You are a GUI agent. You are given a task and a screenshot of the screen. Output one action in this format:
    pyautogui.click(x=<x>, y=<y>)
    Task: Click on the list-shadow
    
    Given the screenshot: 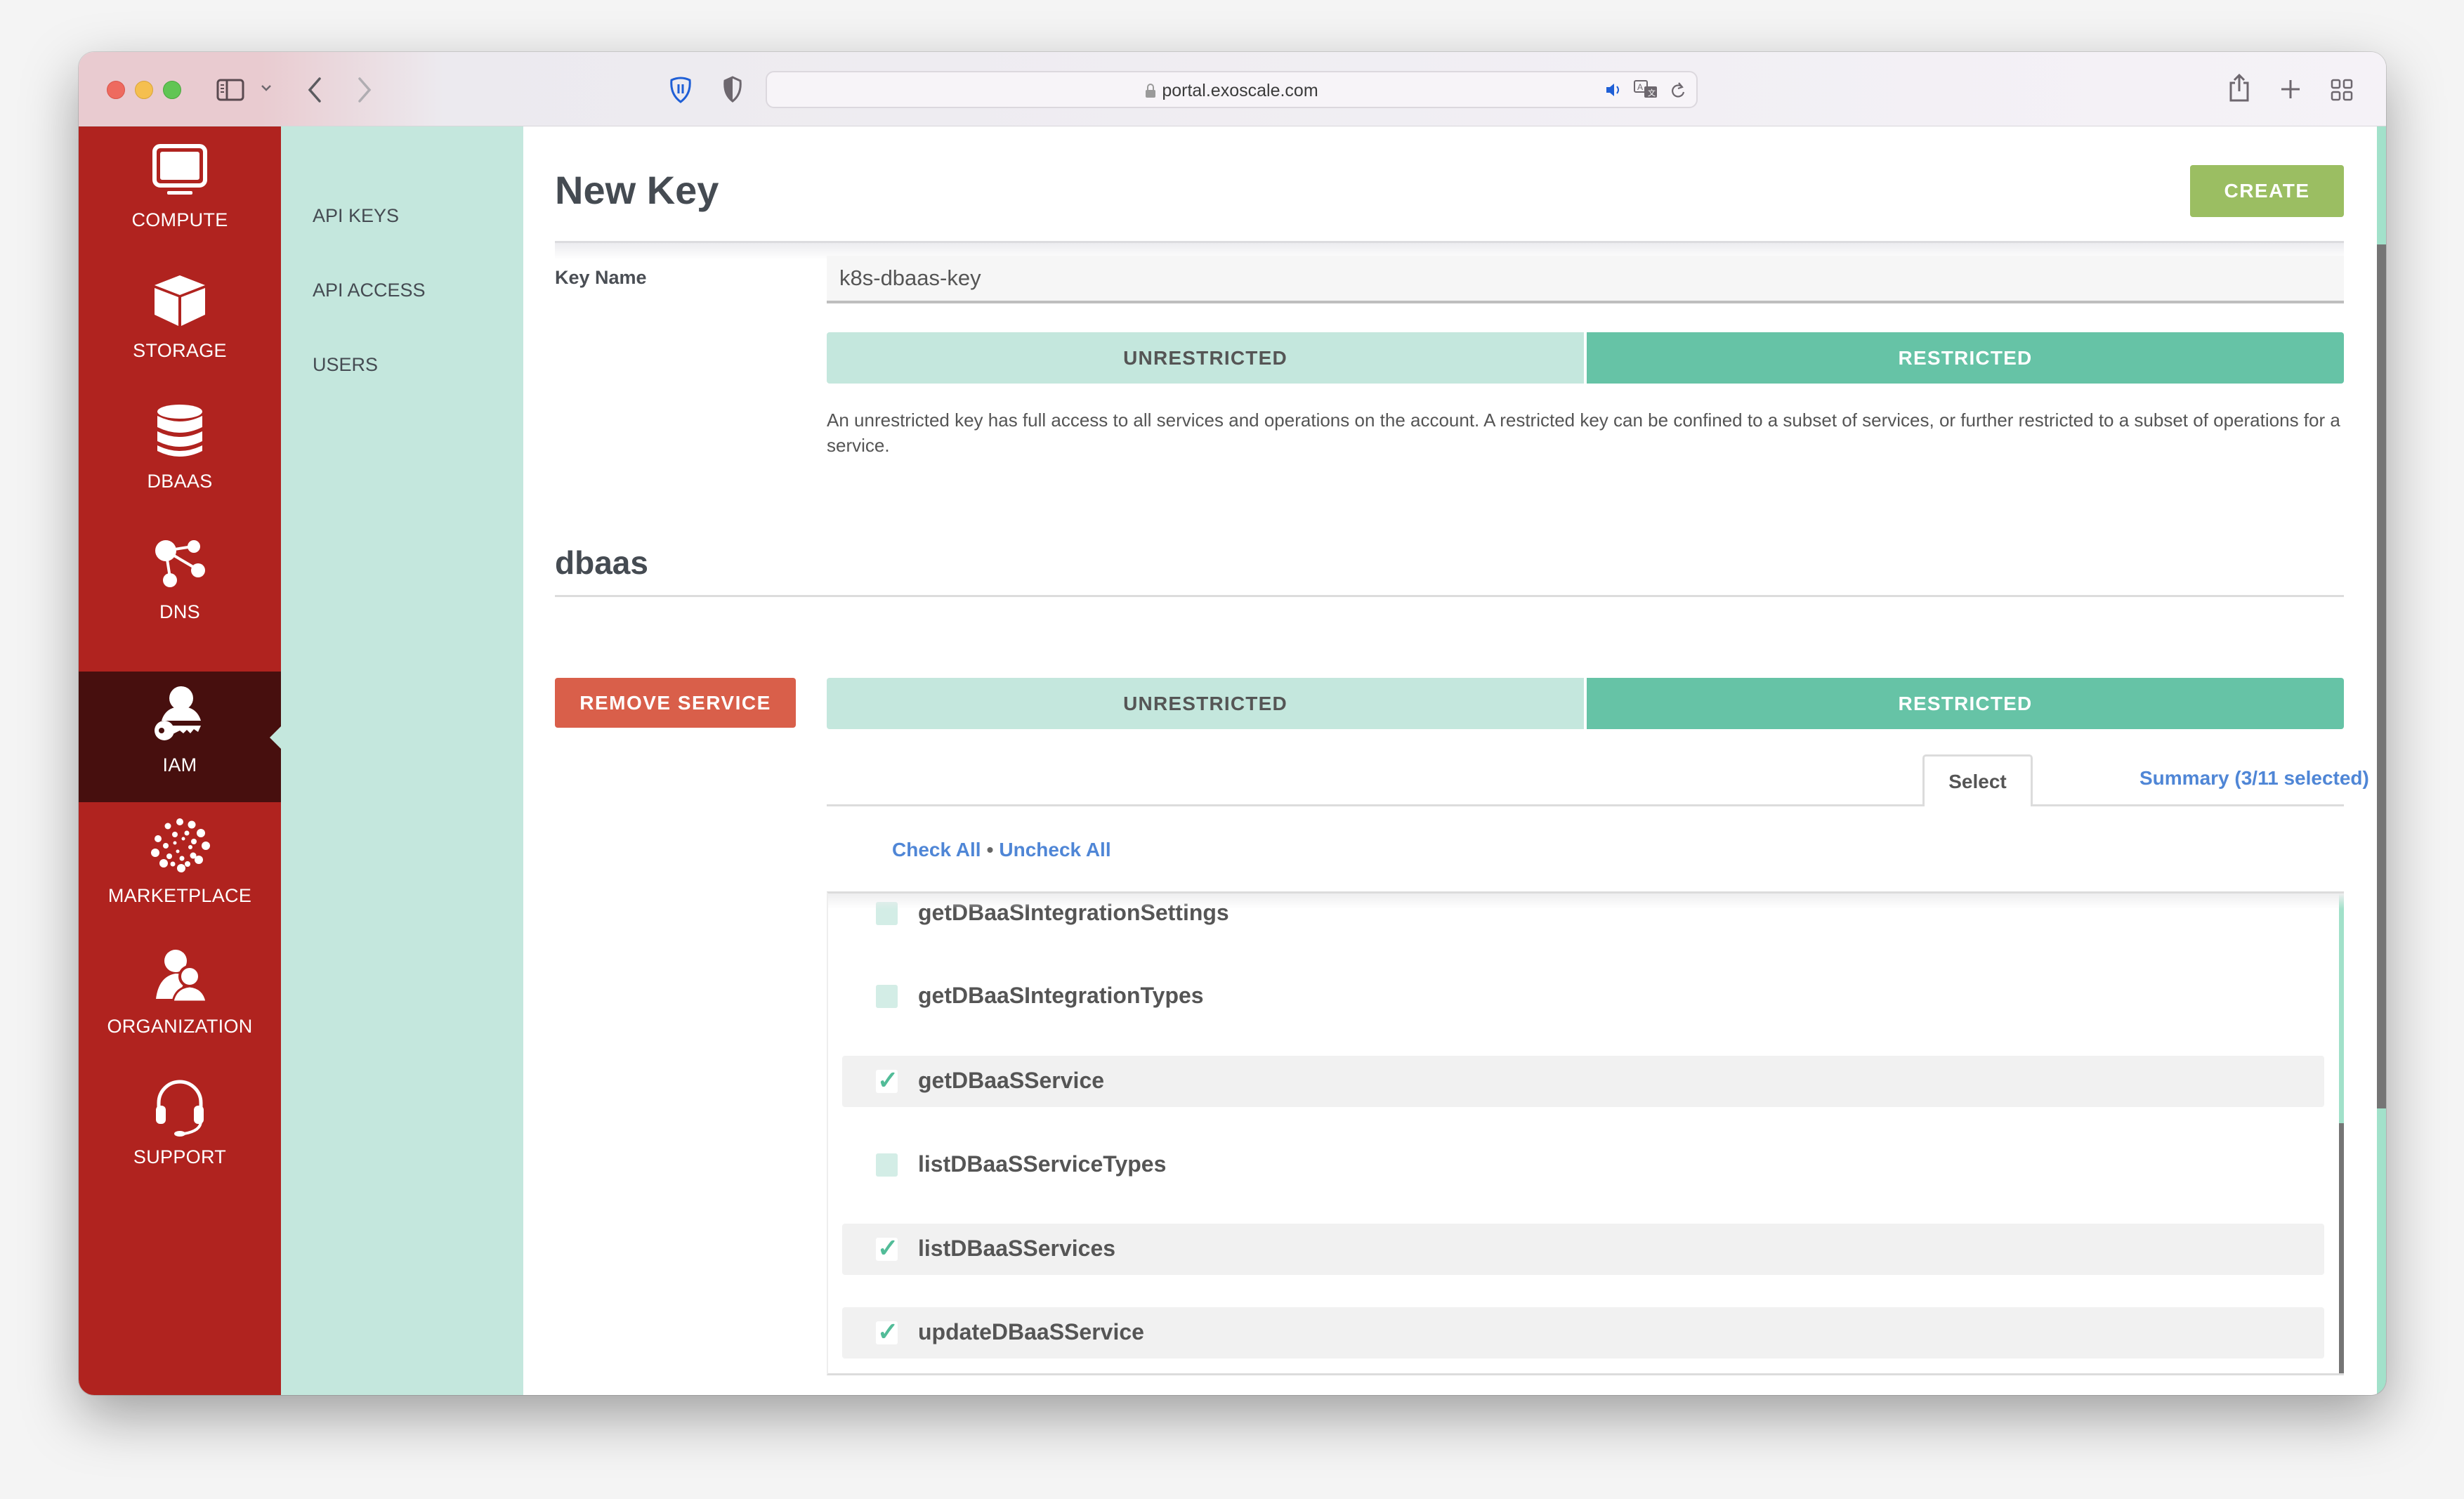 What is the action you would take?
    pyautogui.click(x=1586, y=901)
    